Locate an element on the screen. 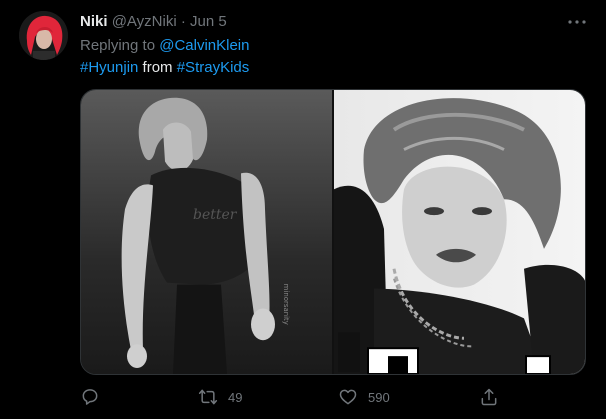 The height and width of the screenshot is (419, 606). like-button: 590 is located at coordinates (364, 397).